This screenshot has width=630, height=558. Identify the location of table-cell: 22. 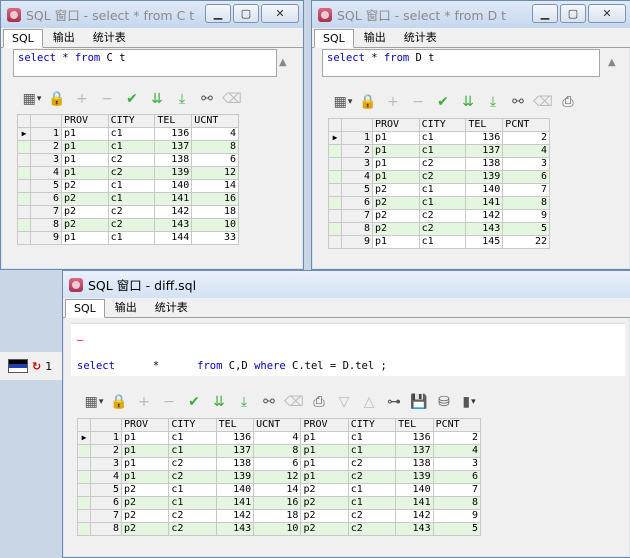
(526, 242).